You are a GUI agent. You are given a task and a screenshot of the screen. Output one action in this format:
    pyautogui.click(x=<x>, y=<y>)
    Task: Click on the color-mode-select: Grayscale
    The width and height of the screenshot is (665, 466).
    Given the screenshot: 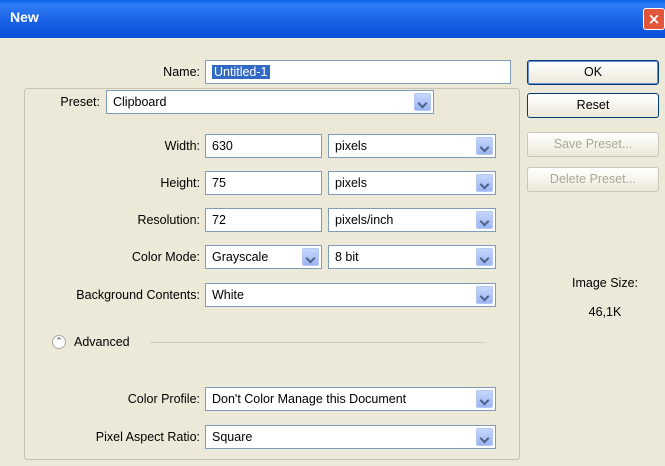 What is the action you would take?
    pyautogui.click(x=263, y=257)
    